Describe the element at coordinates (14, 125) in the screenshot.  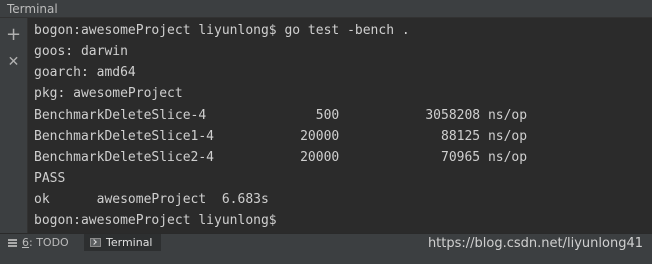
I see `terminal-sidebar: + ✕` at that location.